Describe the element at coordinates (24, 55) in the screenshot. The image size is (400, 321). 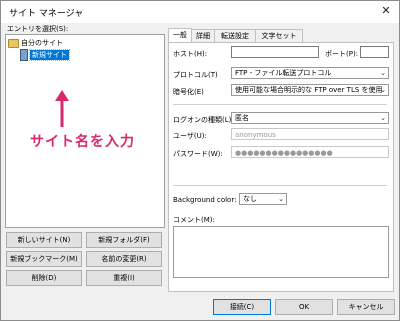
I see `server-icon` at that location.